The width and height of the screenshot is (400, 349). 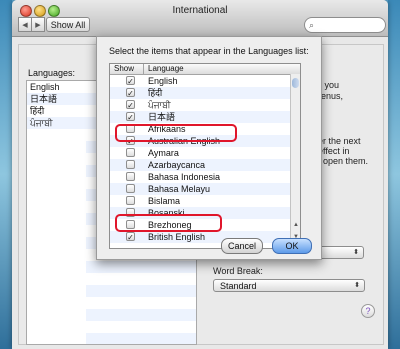 I want to click on language-label: Bahasa Indonesia, so click(x=184, y=177).